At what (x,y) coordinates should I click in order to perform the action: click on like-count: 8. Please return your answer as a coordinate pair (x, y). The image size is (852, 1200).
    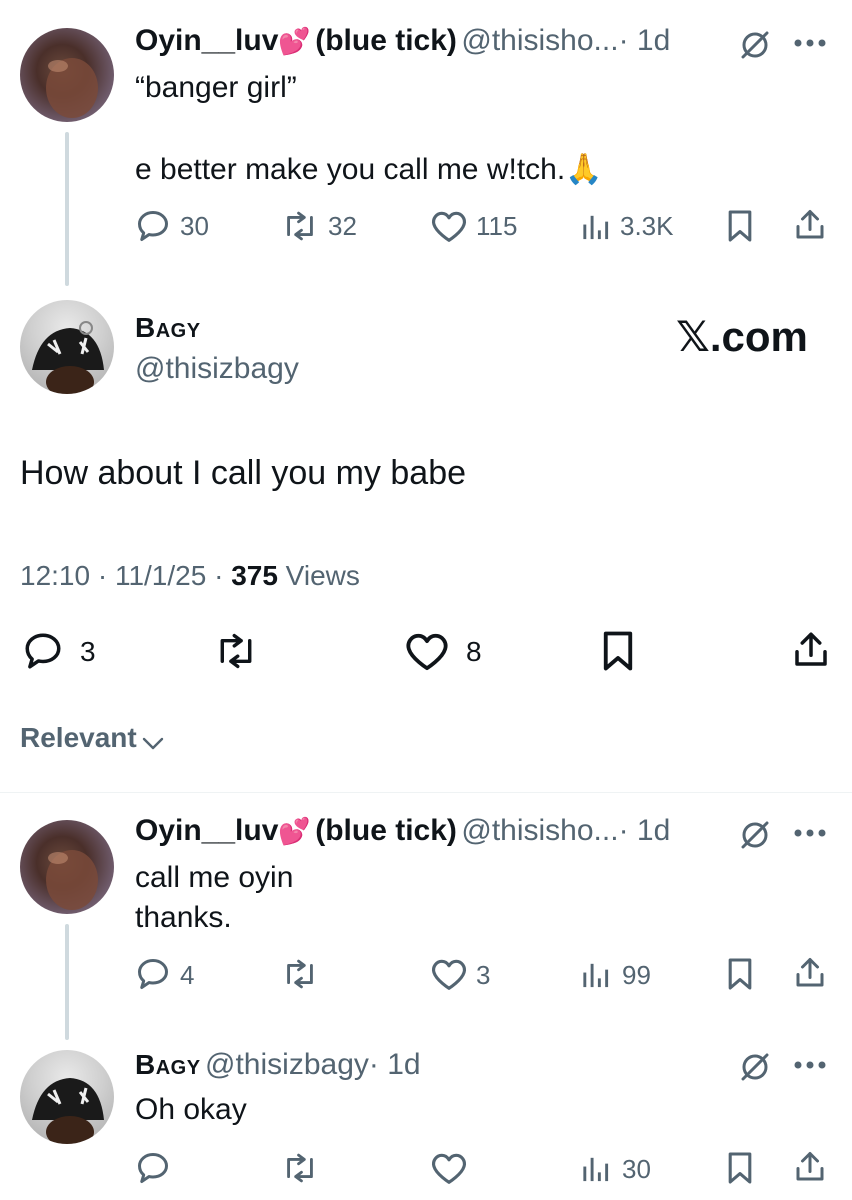
    Looking at the image, I should click on (474, 651).